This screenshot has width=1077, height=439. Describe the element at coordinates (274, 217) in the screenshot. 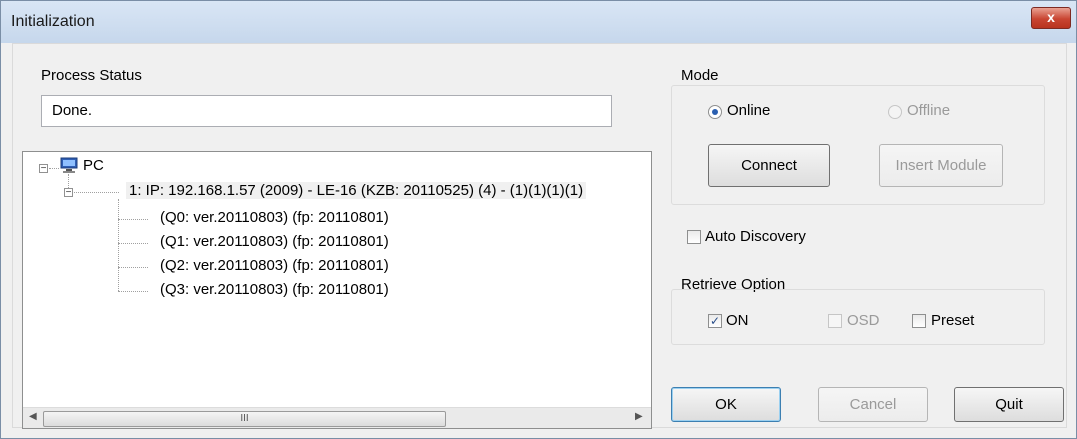

I see `tree-module-node: (Q0: ver.20110803) (fp: 20110801)` at that location.